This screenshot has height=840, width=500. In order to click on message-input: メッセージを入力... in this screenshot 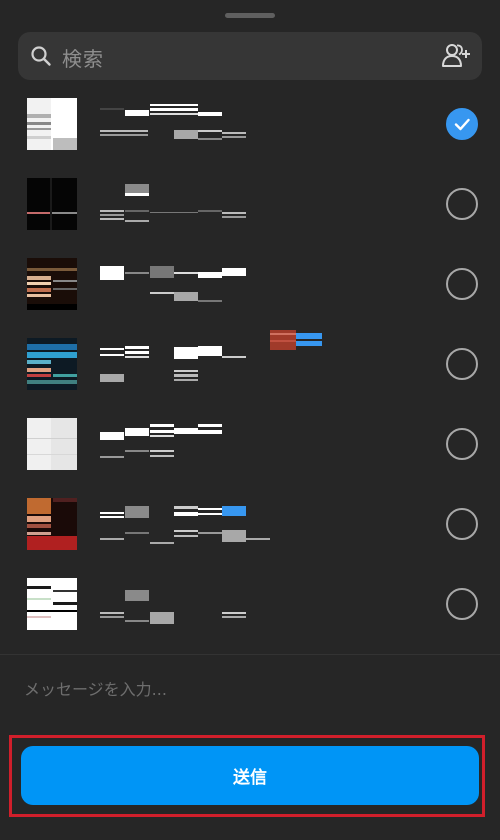, I will do `click(244, 691)`.